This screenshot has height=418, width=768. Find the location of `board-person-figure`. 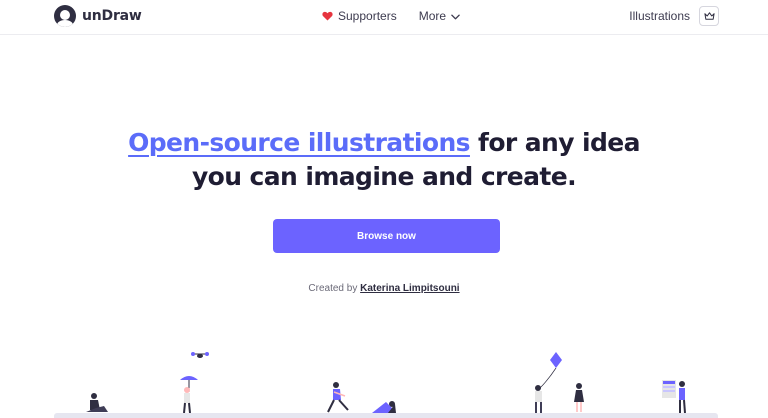

board-person-figure is located at coordinates (674, 397).